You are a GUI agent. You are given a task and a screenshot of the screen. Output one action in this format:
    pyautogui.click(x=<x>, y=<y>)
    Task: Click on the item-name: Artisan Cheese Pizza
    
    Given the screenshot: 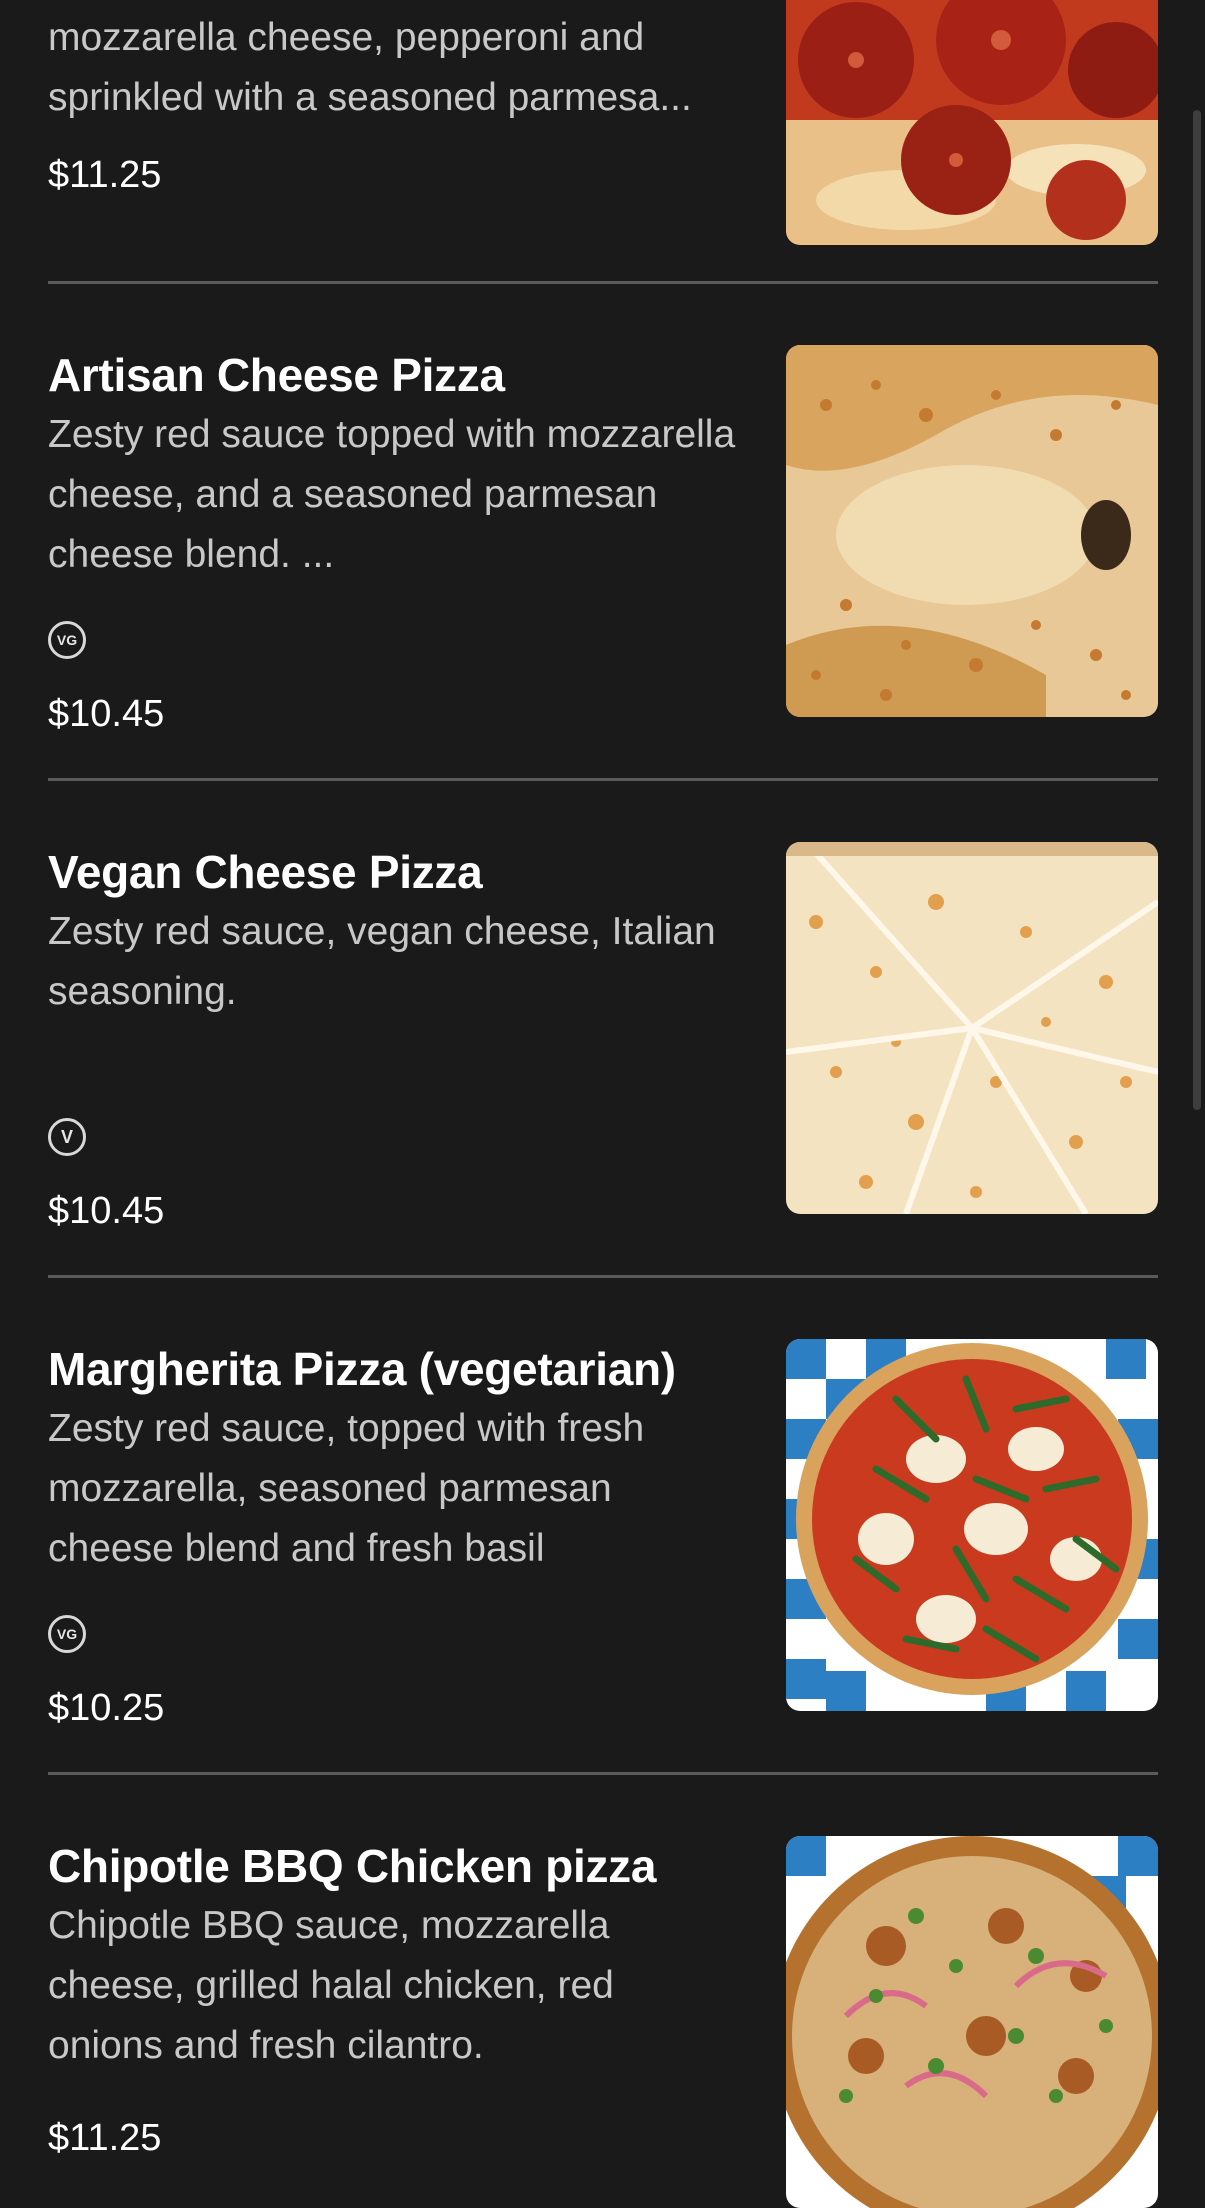 What is the action you would take?
    pyautogui.click(x=276, y=375)
    